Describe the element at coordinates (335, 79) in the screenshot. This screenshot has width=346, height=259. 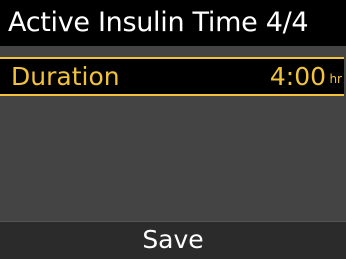
I see `duration-unit: hr` at that location.